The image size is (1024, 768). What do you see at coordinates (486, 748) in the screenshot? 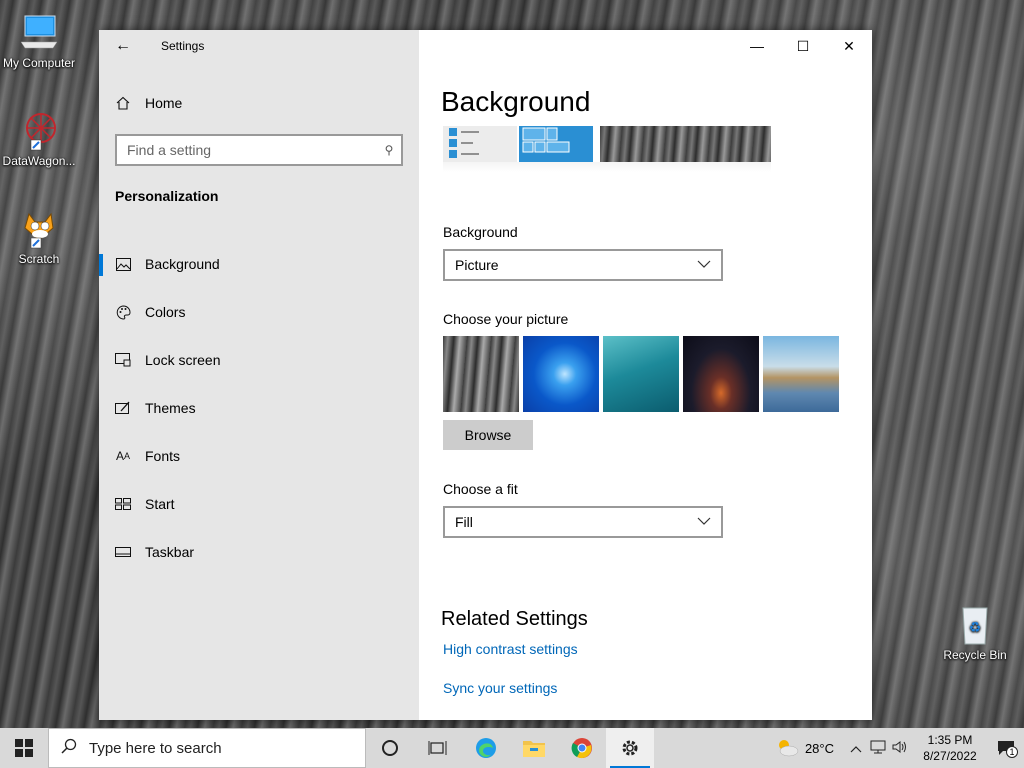
I see `taskbar-edge` at bounding box center [486, 748].